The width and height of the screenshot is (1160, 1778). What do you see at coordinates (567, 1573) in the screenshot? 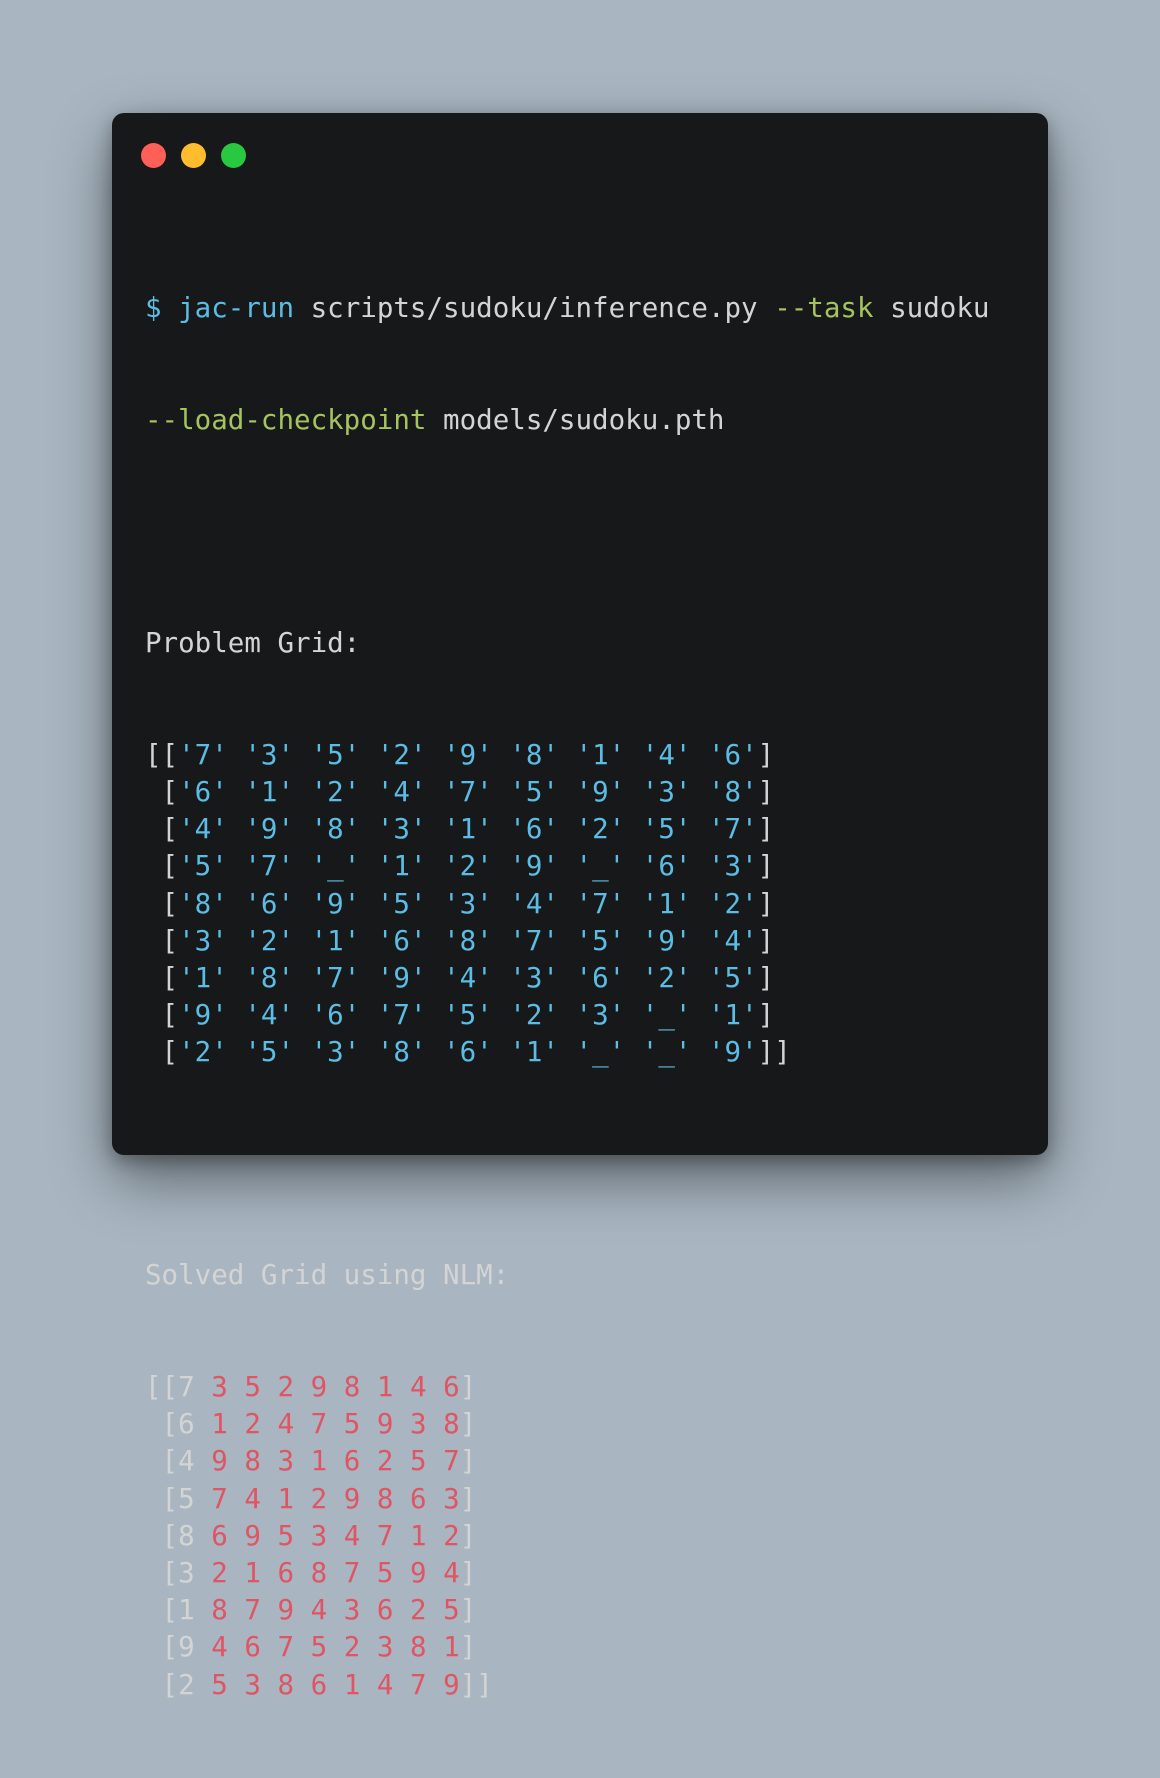
I see `solved-grid-row: [3 2 1 6 8 7 5 9 4]` at bounding box center [567, 1573].